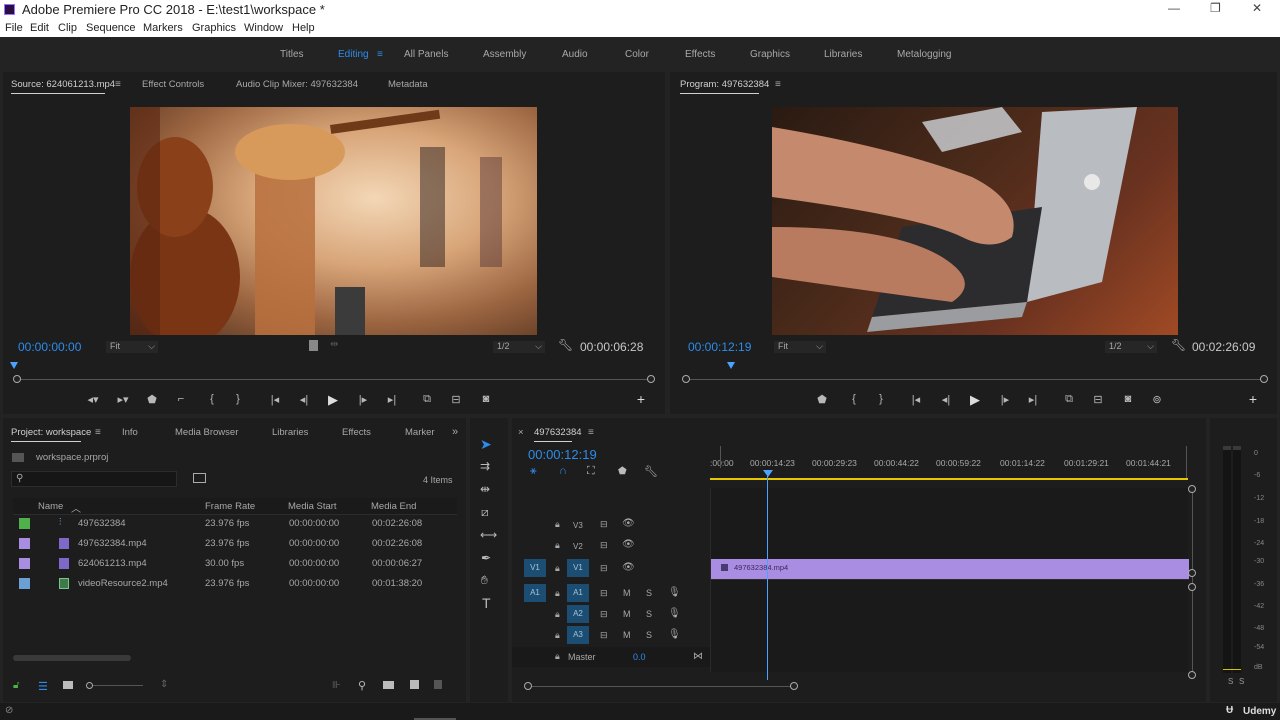  What do you see at coordinates (881, 399) in the screenshot?
I see `program-mark-out-icon: }` at bounding box center [881, 399].